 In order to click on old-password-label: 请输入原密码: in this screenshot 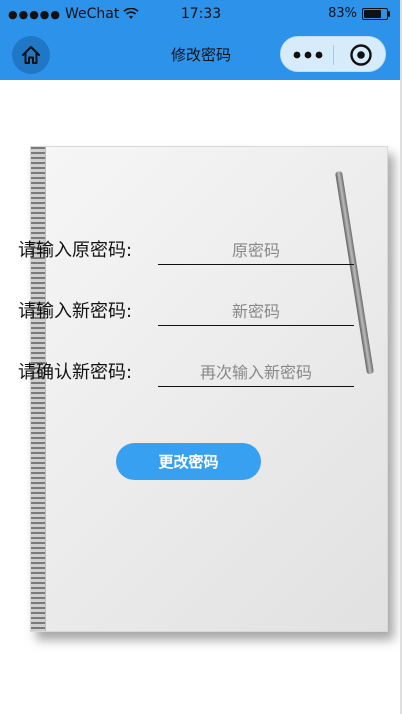, I will do `click(75, 250)`.